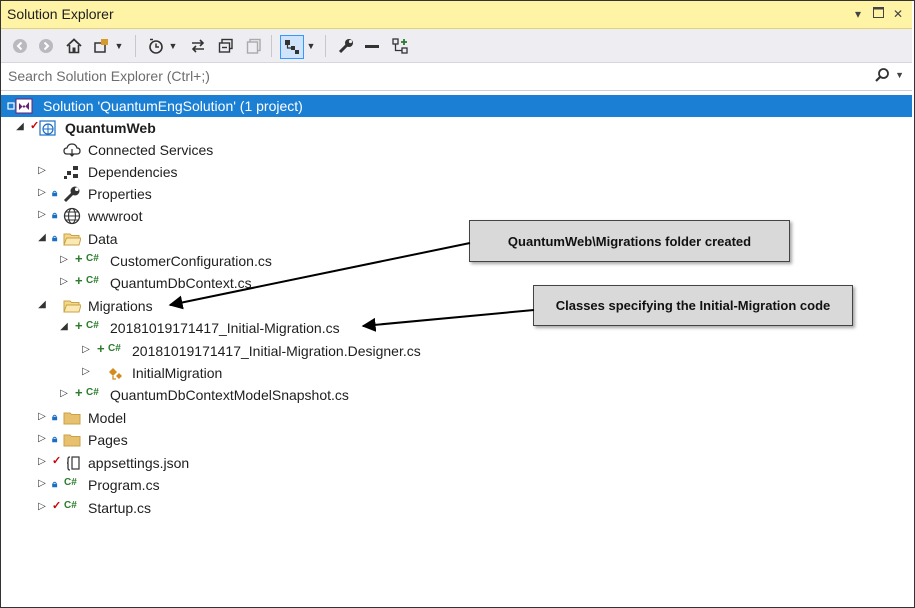 This screenshot has height=608, width=915. I want to click on callout-arrows, so click(351, 287).